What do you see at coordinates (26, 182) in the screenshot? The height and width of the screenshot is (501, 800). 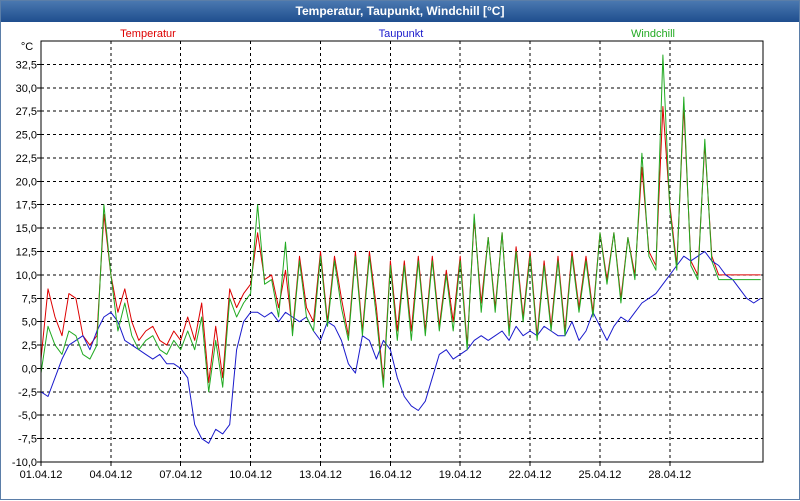 I see `y-tick-label: 20,0` at bounding box center [26, 182].